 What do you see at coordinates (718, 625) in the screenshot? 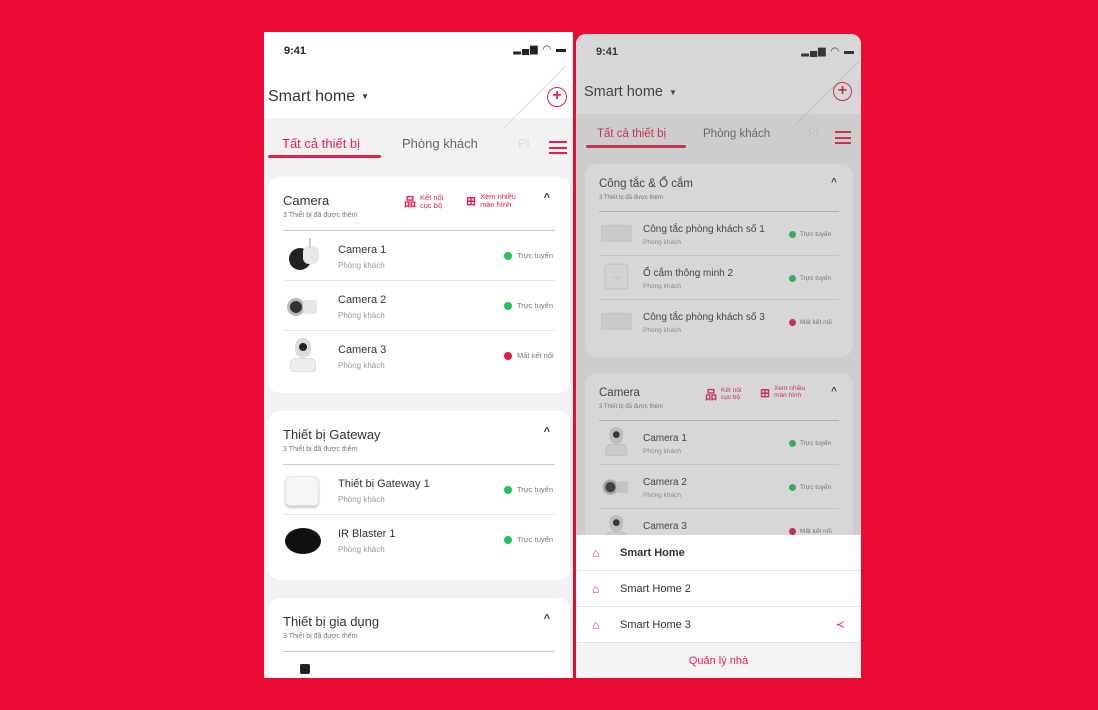
I see `home-option: ⌂ Smart Home 3 ≺` at bounding box center [718, 625].